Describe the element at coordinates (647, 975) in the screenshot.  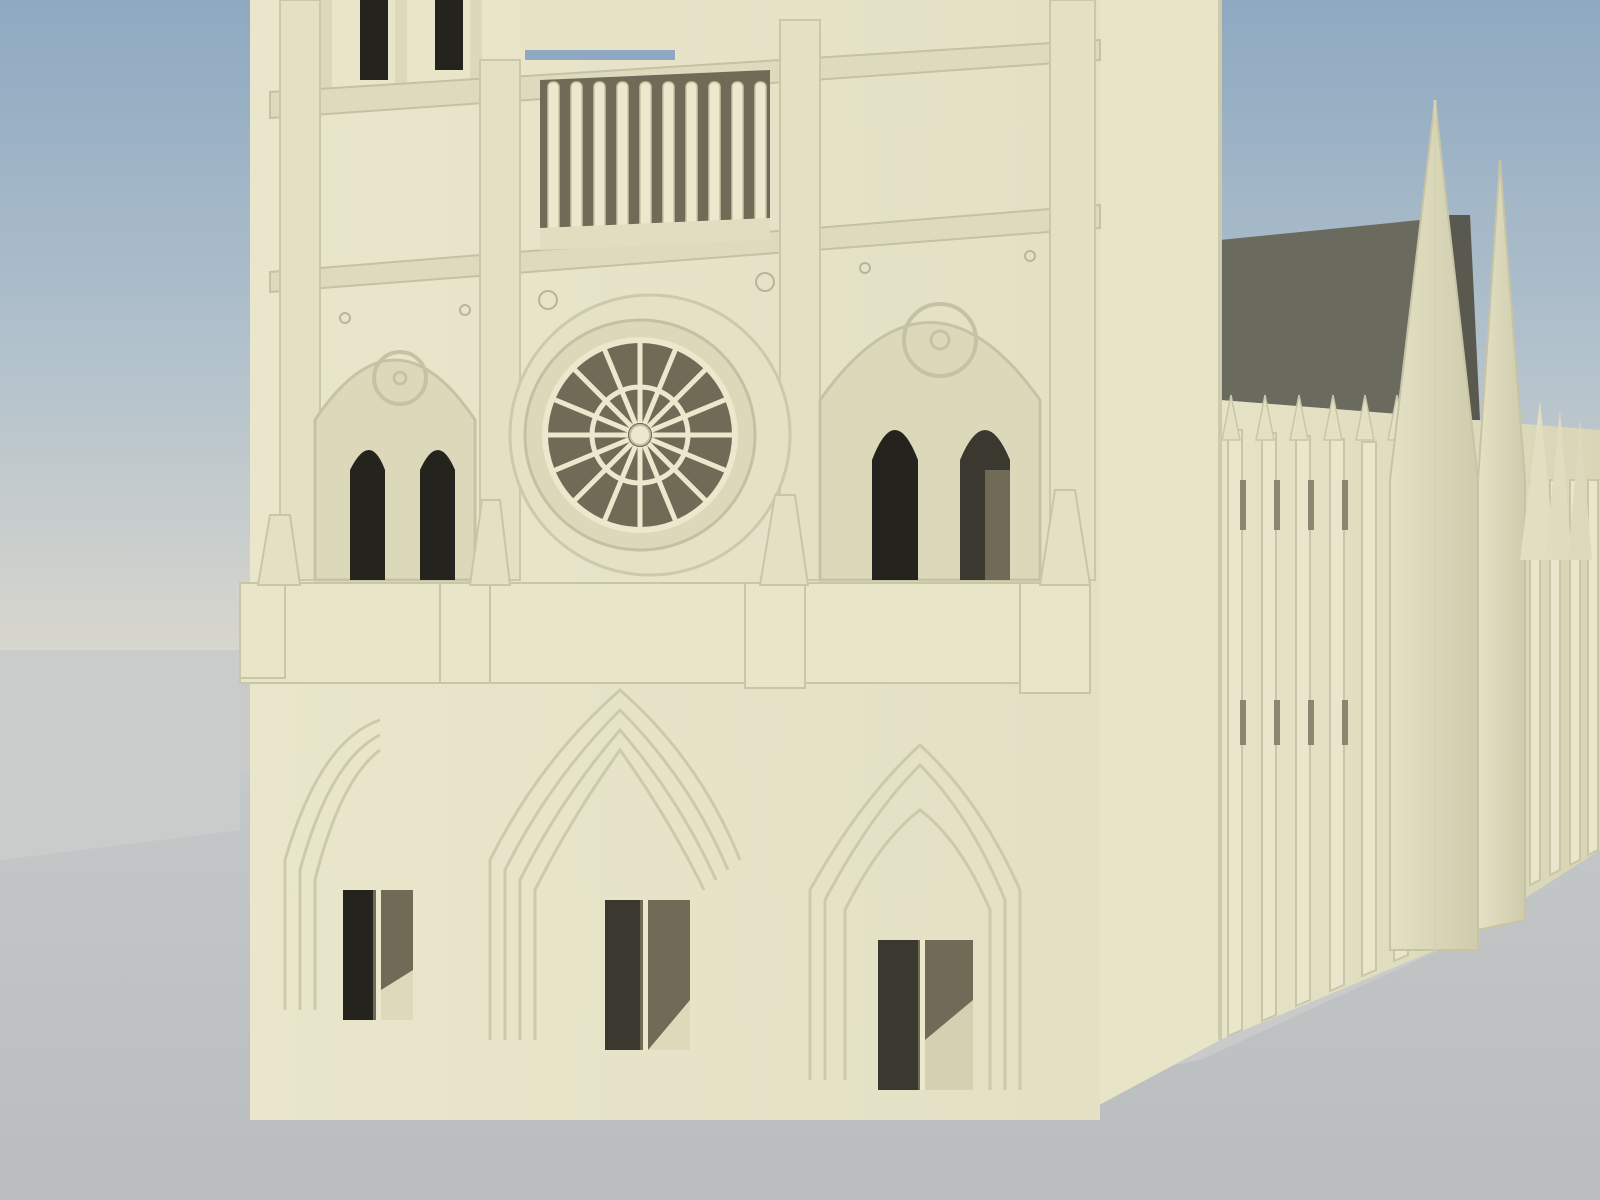
I see `door-center` at that location.